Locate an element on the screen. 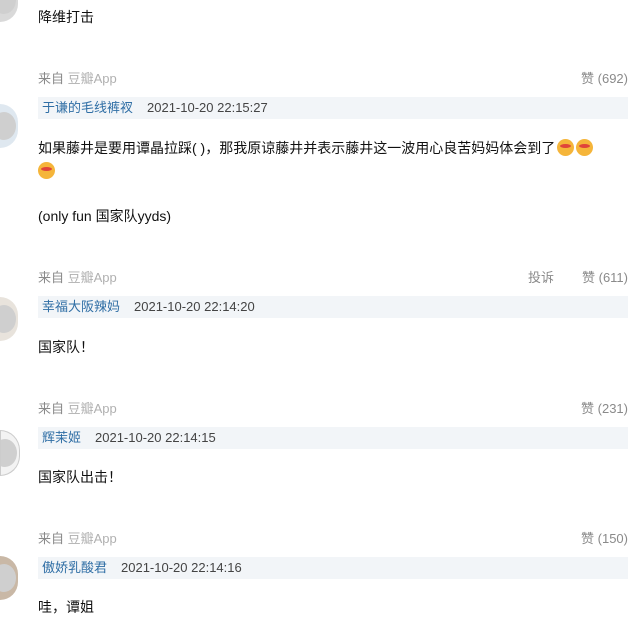 The height and width of the screenshot is (622, 640). username-link: 幸福大阪辣妈 is located at coordinates (79, 306).